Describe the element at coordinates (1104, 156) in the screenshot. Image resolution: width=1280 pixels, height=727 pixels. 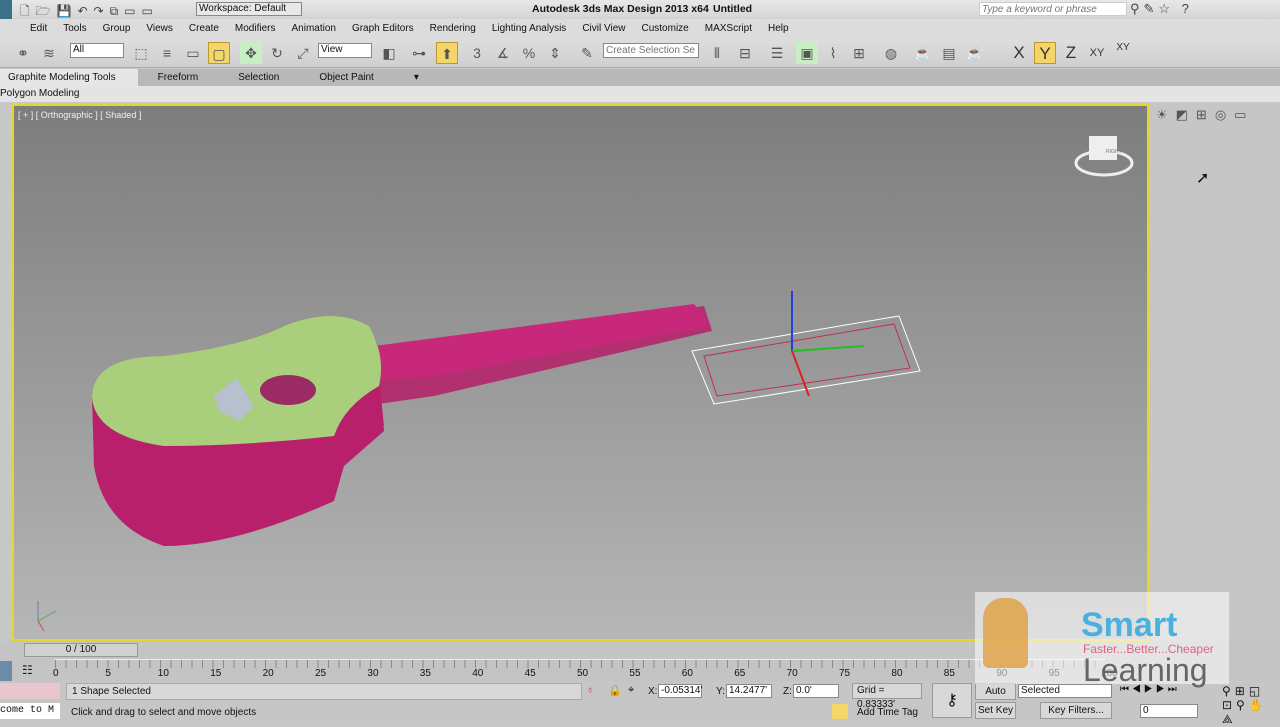
I see `viewcube` at that location.